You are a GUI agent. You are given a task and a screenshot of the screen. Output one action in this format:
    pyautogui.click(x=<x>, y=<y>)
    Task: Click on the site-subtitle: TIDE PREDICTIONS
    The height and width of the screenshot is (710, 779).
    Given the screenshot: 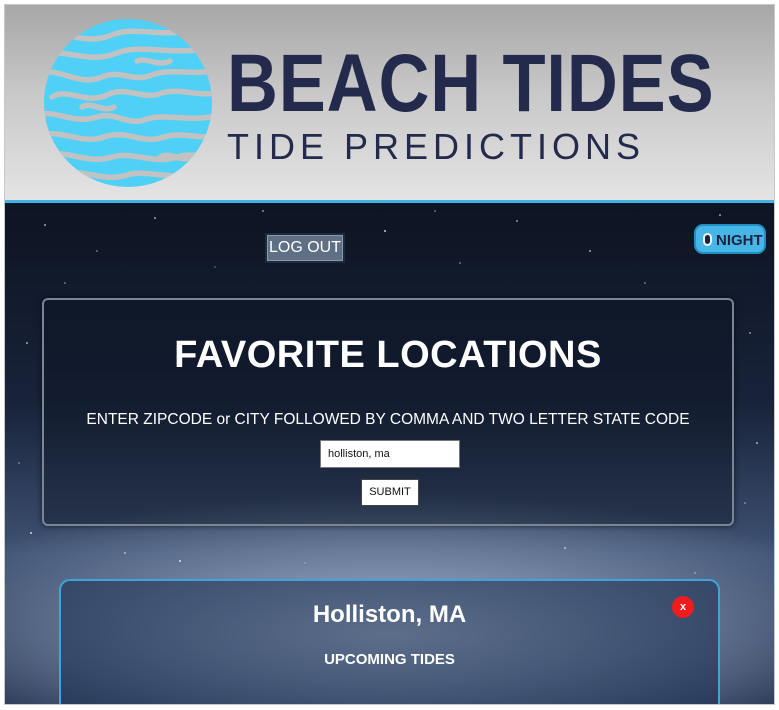 What is the action you would take?
    pyautogui.click(x=436, y=146)
    